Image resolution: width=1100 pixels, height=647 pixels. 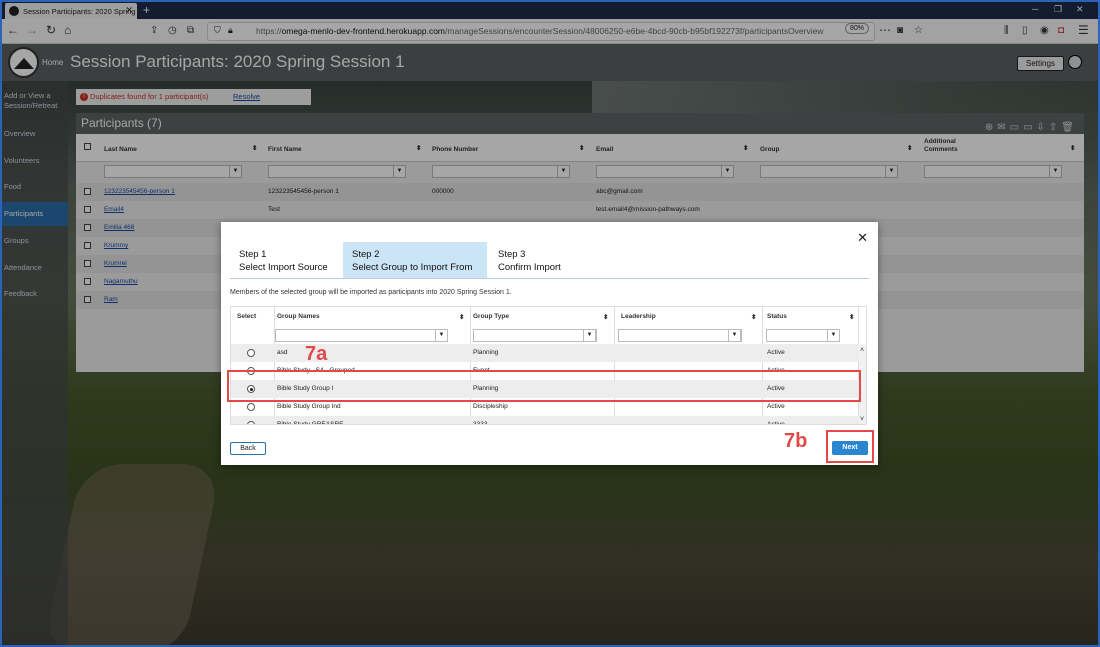 I want to click on column-header-group-type: Group Type, so click(x=491, y=316).